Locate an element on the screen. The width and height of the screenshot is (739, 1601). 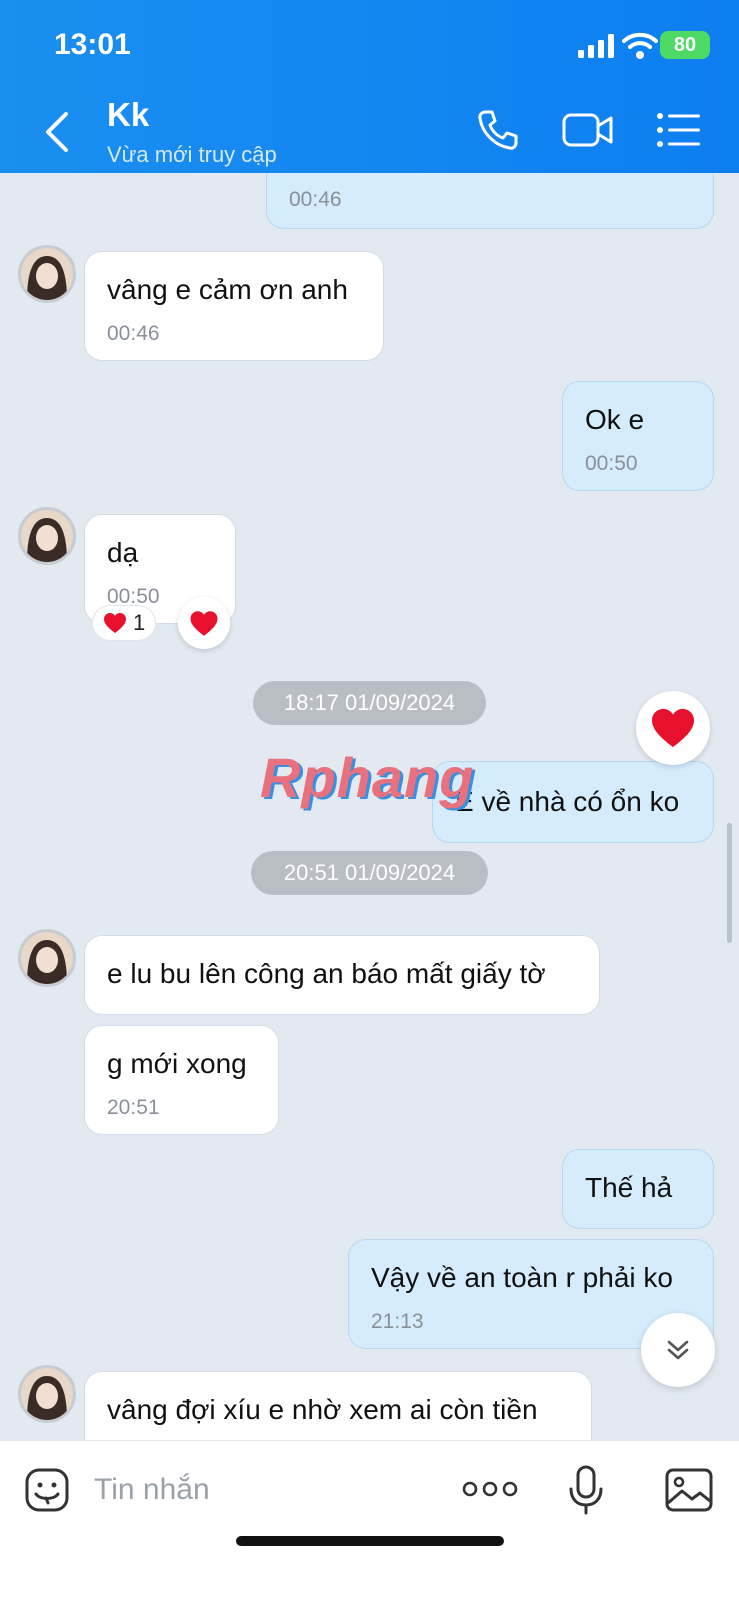
reaction-summary: 1 is located at coordinates (124, 623).